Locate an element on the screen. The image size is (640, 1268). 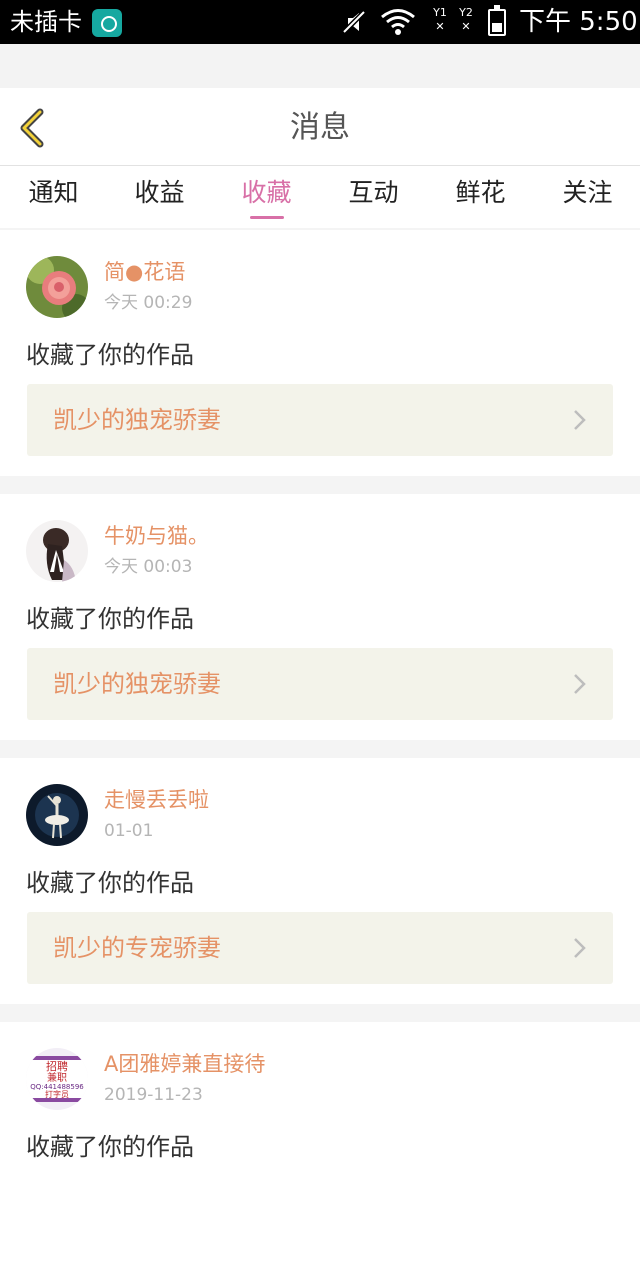
nav-bar: 消息 is located at coordinates (320, 127).